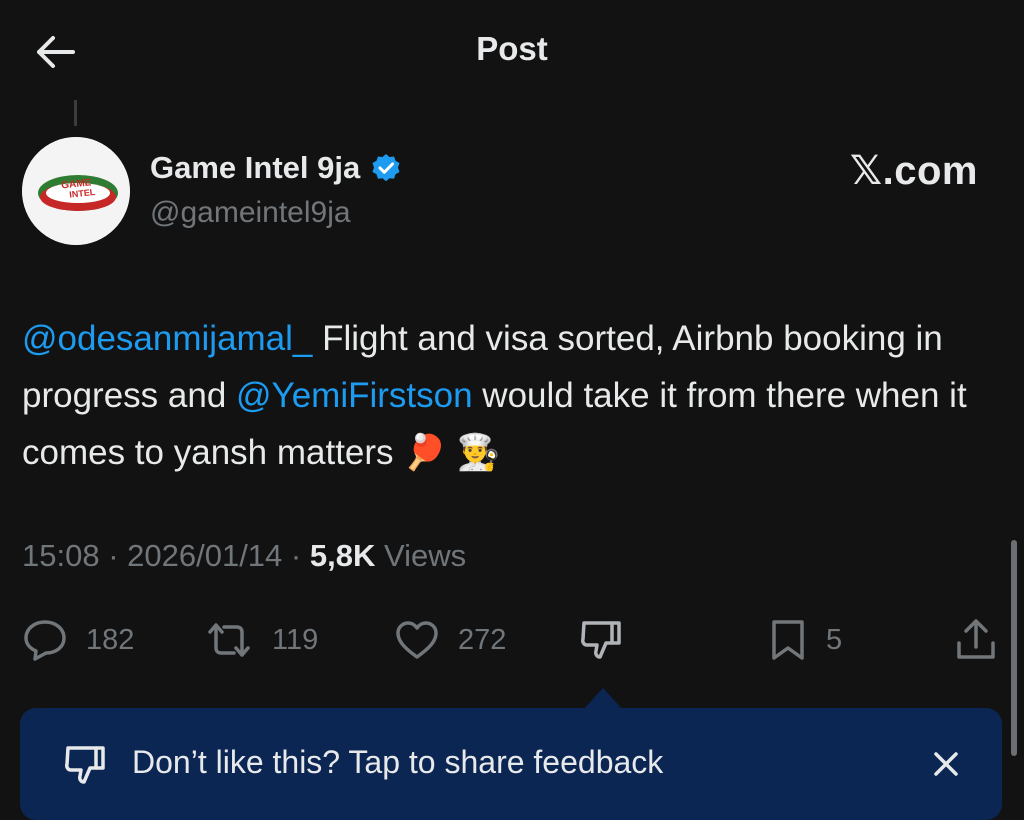 This screenshot has width=1024, height=820. Describe the element at coordinates (167, 338) in the screenshot. I see `mention-link: @odesanmijamal_` at that location.